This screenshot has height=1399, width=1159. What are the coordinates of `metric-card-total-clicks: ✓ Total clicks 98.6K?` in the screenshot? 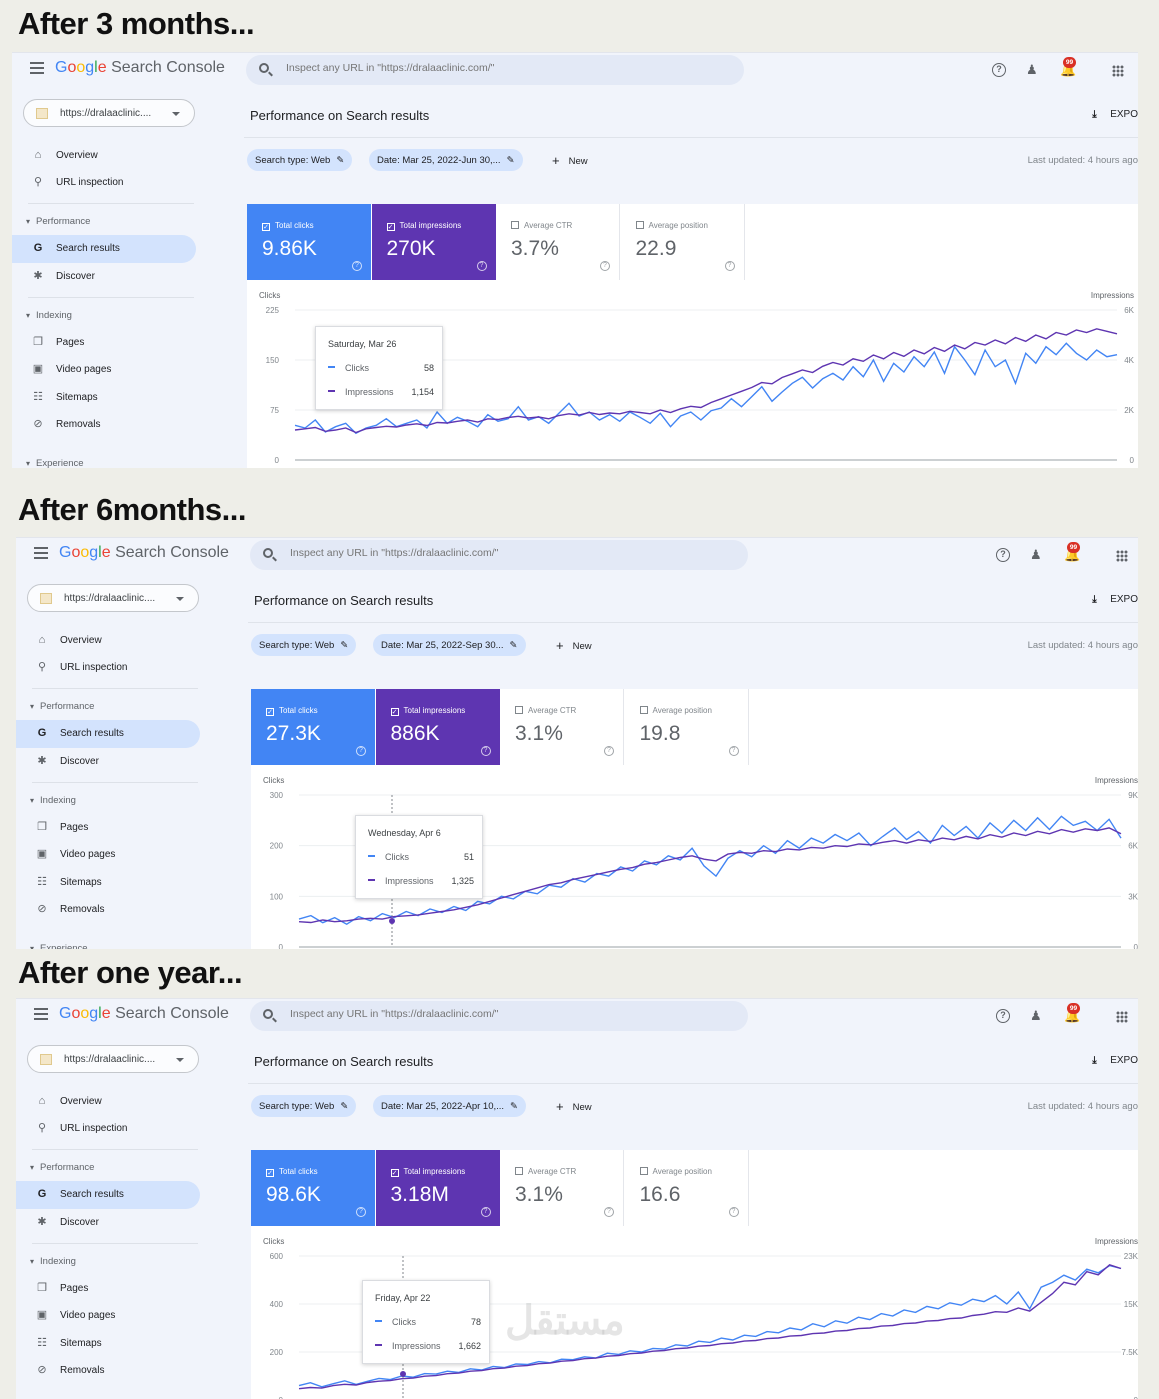 It's located at (313, 1188).